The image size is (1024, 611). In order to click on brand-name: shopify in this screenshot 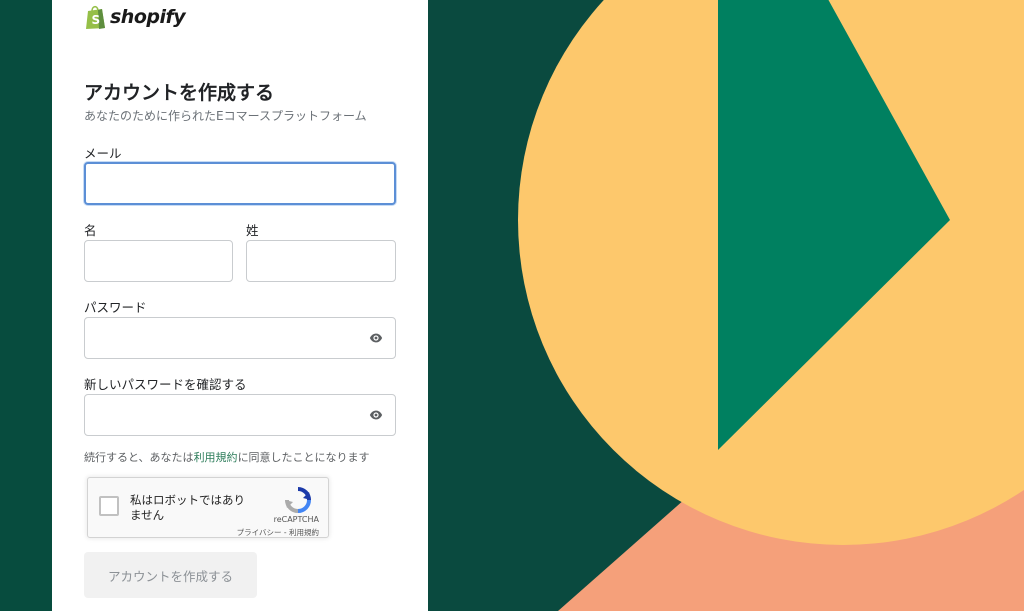, I will do `click(148, 17)`.